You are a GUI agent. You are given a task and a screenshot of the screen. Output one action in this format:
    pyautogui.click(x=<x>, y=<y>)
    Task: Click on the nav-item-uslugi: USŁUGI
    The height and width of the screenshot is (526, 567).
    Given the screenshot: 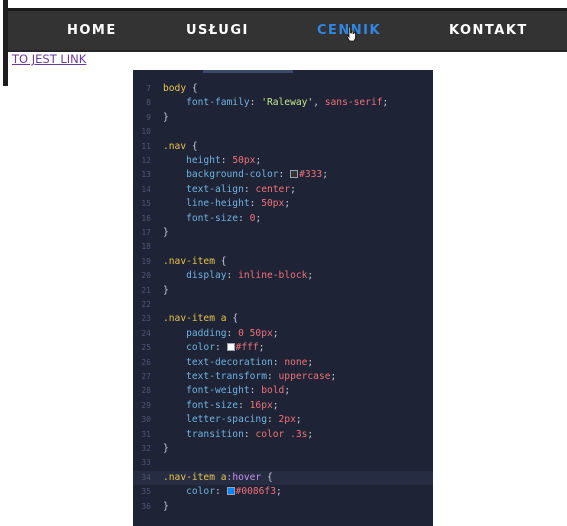 What is the action you would take?
    pyautogui.click(x=217, y=30)
    